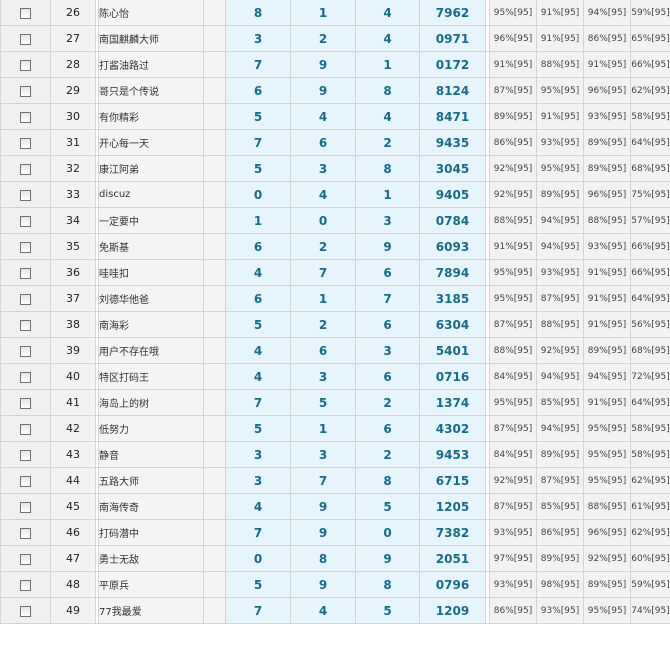 Image resolution: width=670 pixels, height=655 pixels. Describe the element at coordinates (151, 506) in the screenshot. I see `user-name: 南海传奇` at that location.